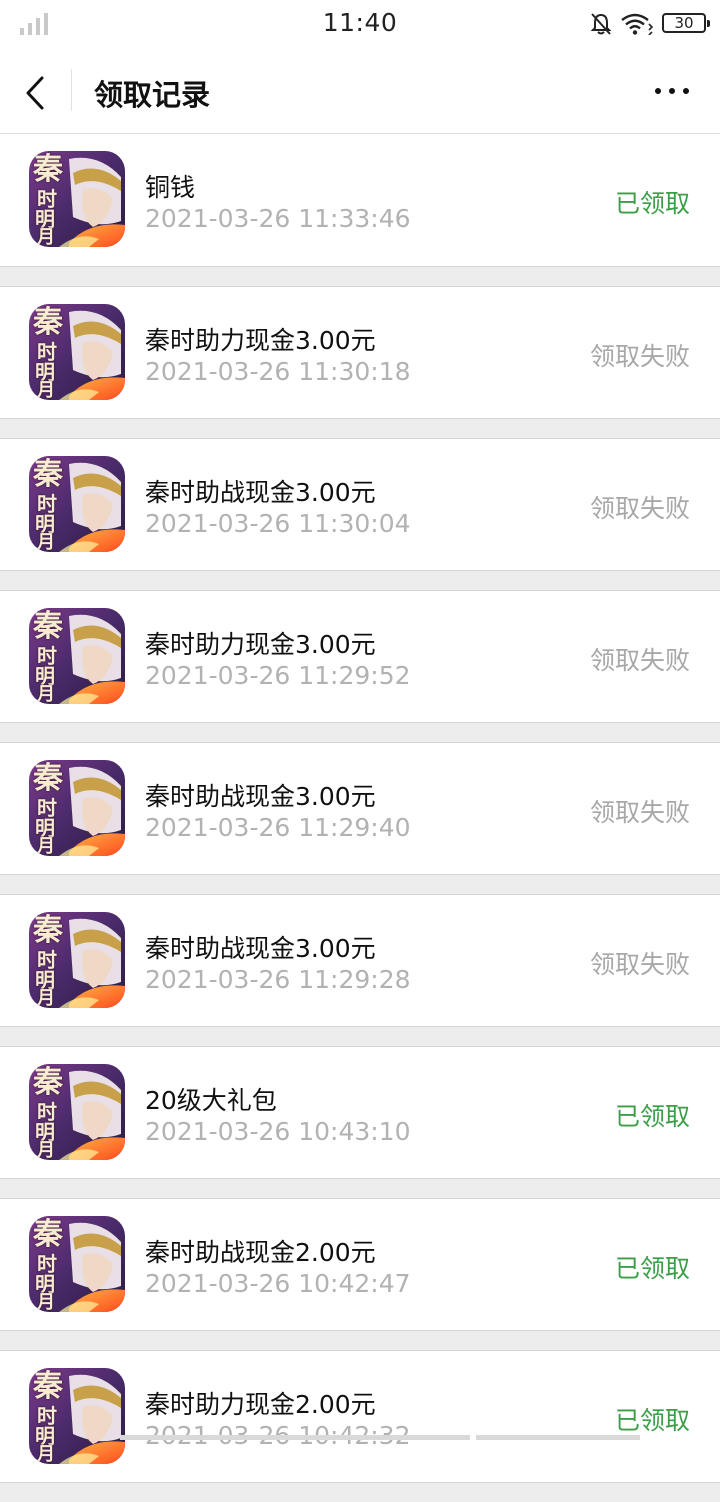 This screenshot has width=720, height=1502. Describe the element at coordinates (260, 1404) in the screenshot. I see `record-title: 秦时助力现金2.00元` at that location.